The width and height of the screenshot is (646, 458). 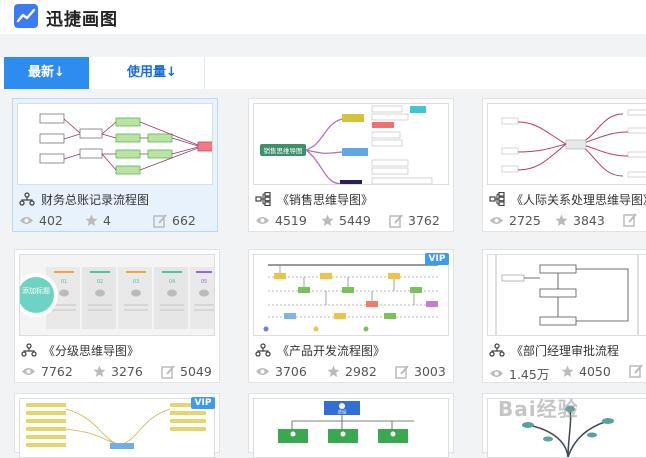 I want to click on template-card-finance: 财务总账记录流程图 402 4 662, so click(x=115, y=165).